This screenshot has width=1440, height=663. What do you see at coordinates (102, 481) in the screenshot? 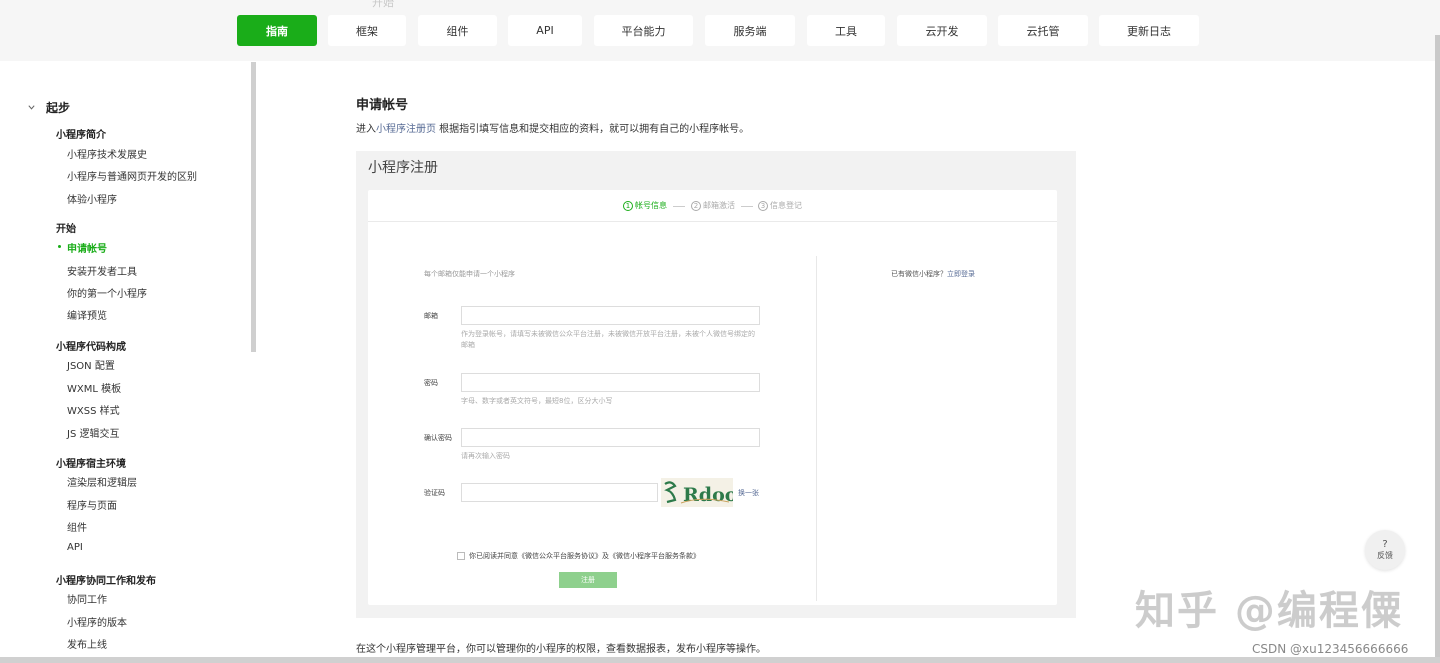
I see `sidebar-item-render-logic: 渲染层和逻辑层` at bounding box center [102, 481].